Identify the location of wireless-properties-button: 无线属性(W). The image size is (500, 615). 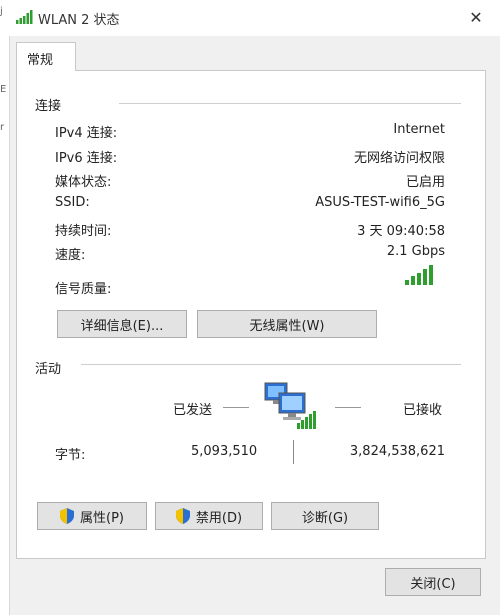
(287, 324).